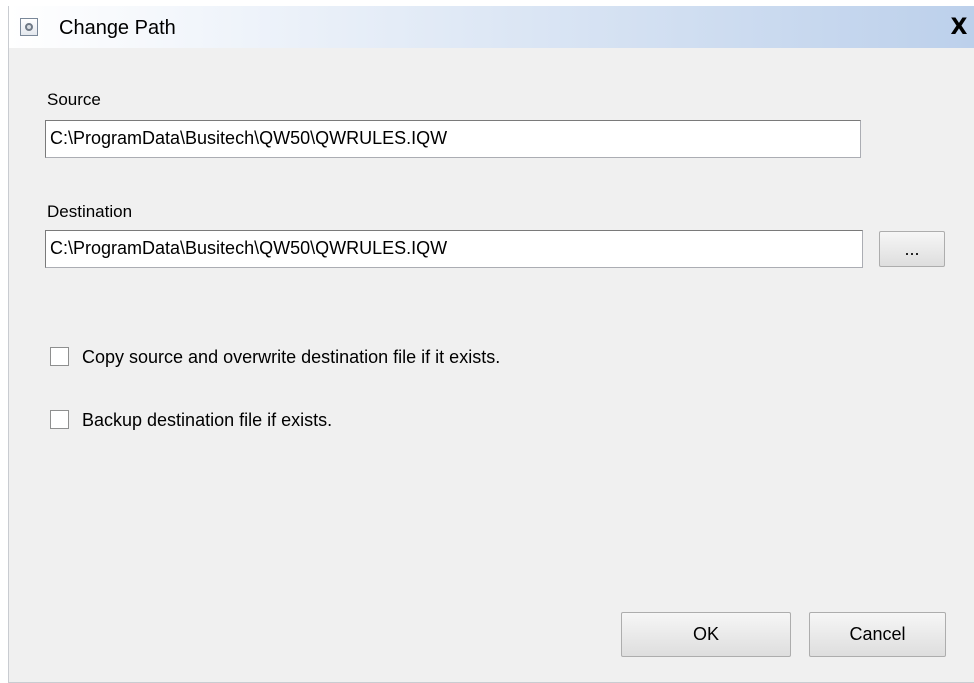  Describe the element at coordinates (90, 211) in the screenshot. I see `destination-label: Destination` at that location.